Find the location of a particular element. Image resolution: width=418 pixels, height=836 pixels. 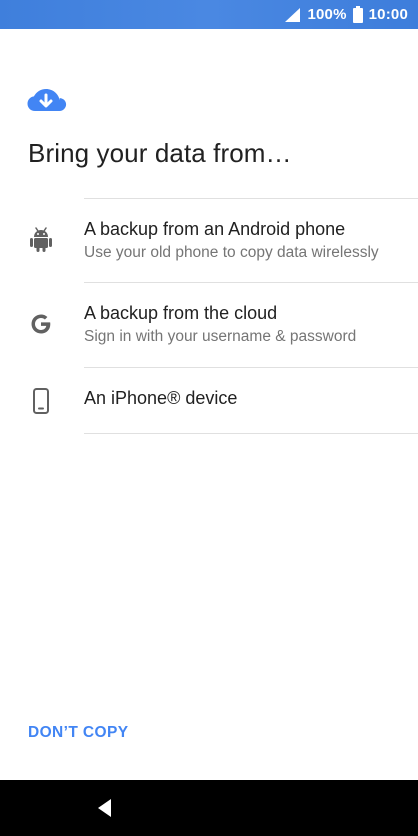

phone-icon is located at coordinates (41, 401).